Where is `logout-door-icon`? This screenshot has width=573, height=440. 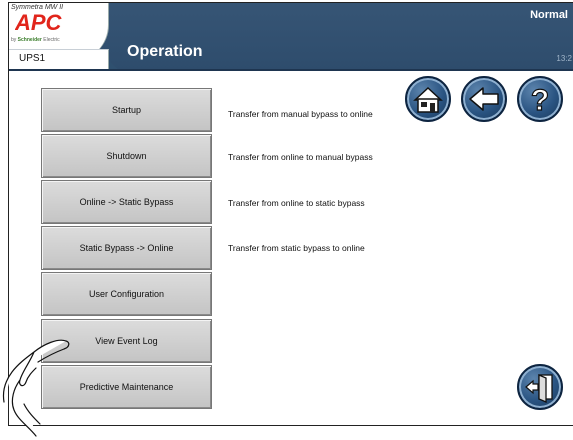 logout-door-icon is located at coordinates (539, 388).